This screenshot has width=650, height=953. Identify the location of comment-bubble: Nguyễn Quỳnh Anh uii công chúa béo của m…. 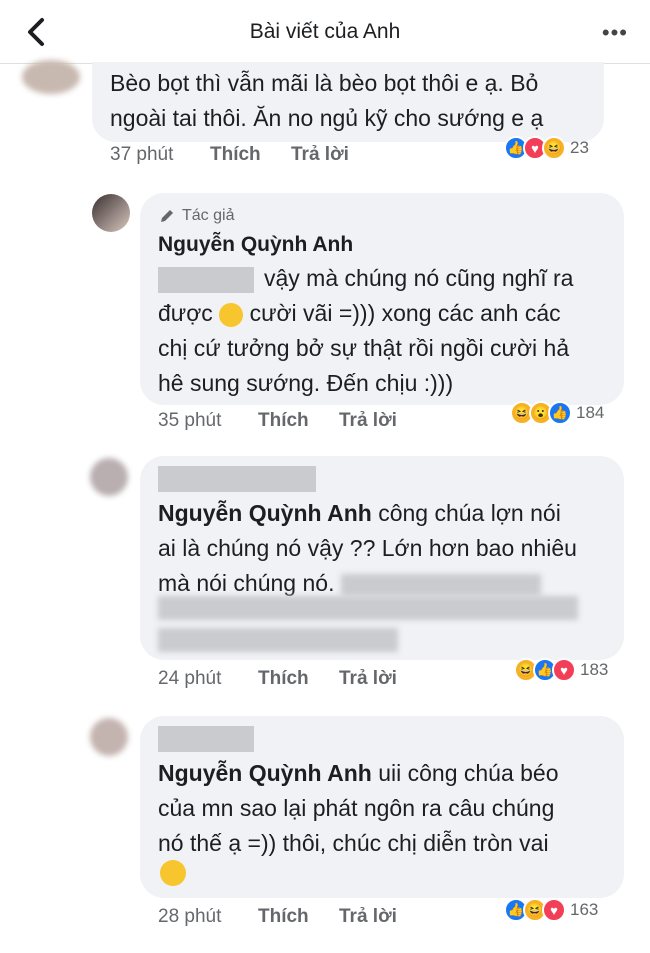
(382, 807).